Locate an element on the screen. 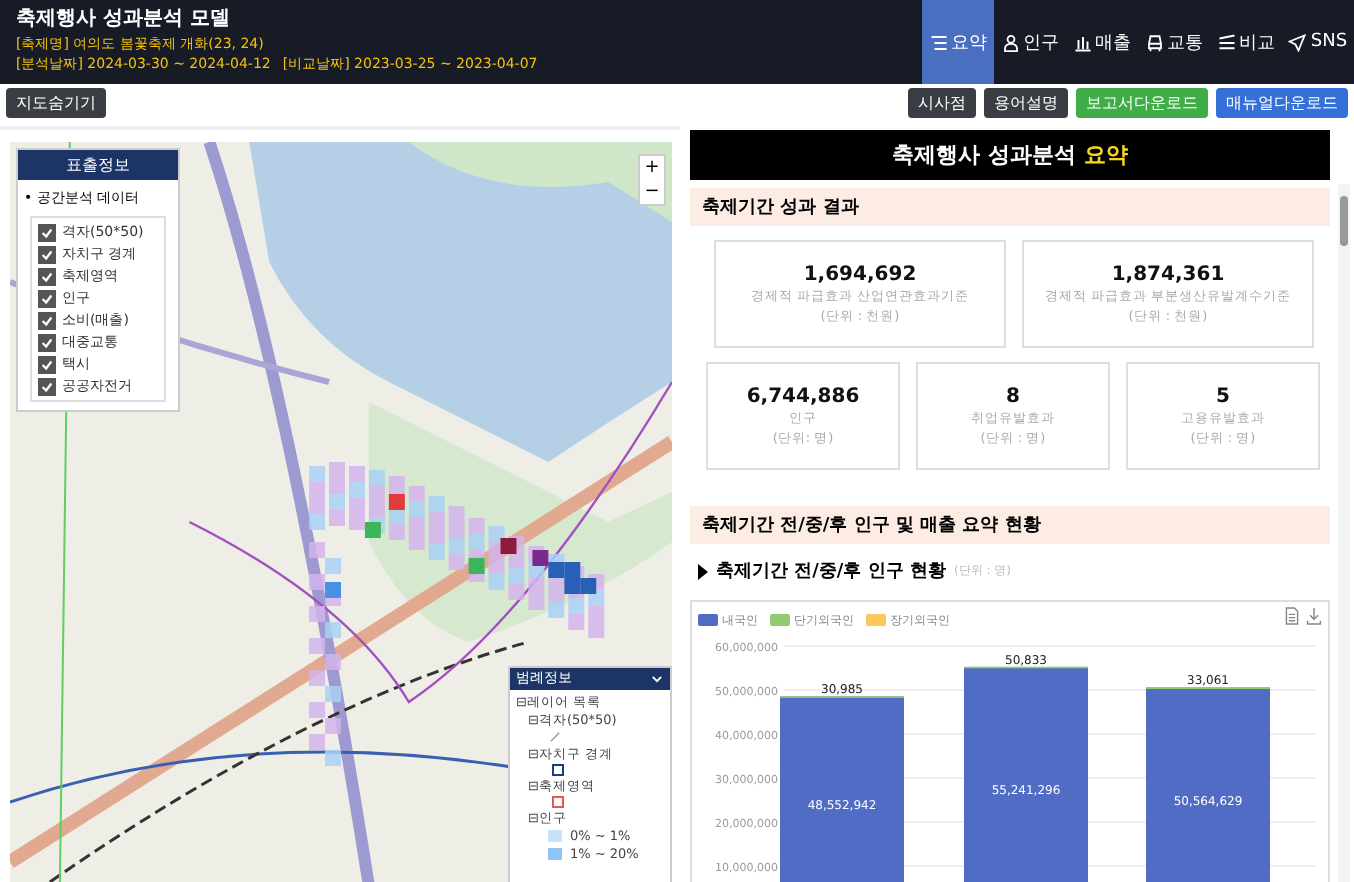 The height and width of the screenshot is (882, 1354). line-symbol-icon is located at coordinates (555, 737).